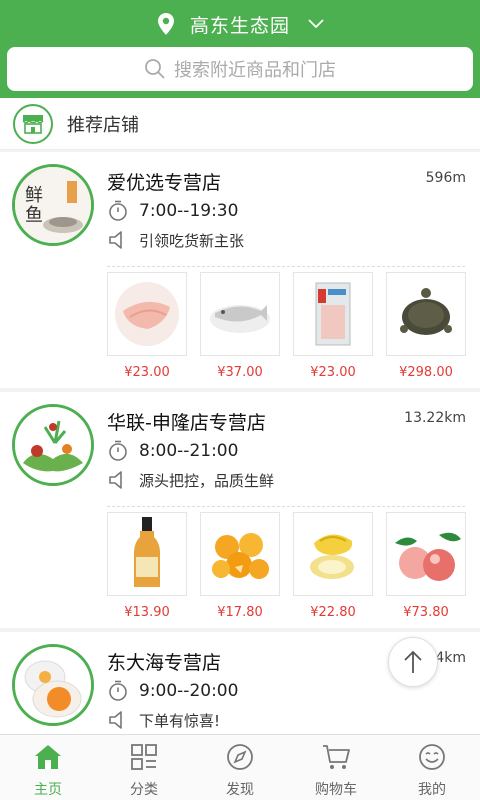  I want to click on search-icon, so click(155, 69).